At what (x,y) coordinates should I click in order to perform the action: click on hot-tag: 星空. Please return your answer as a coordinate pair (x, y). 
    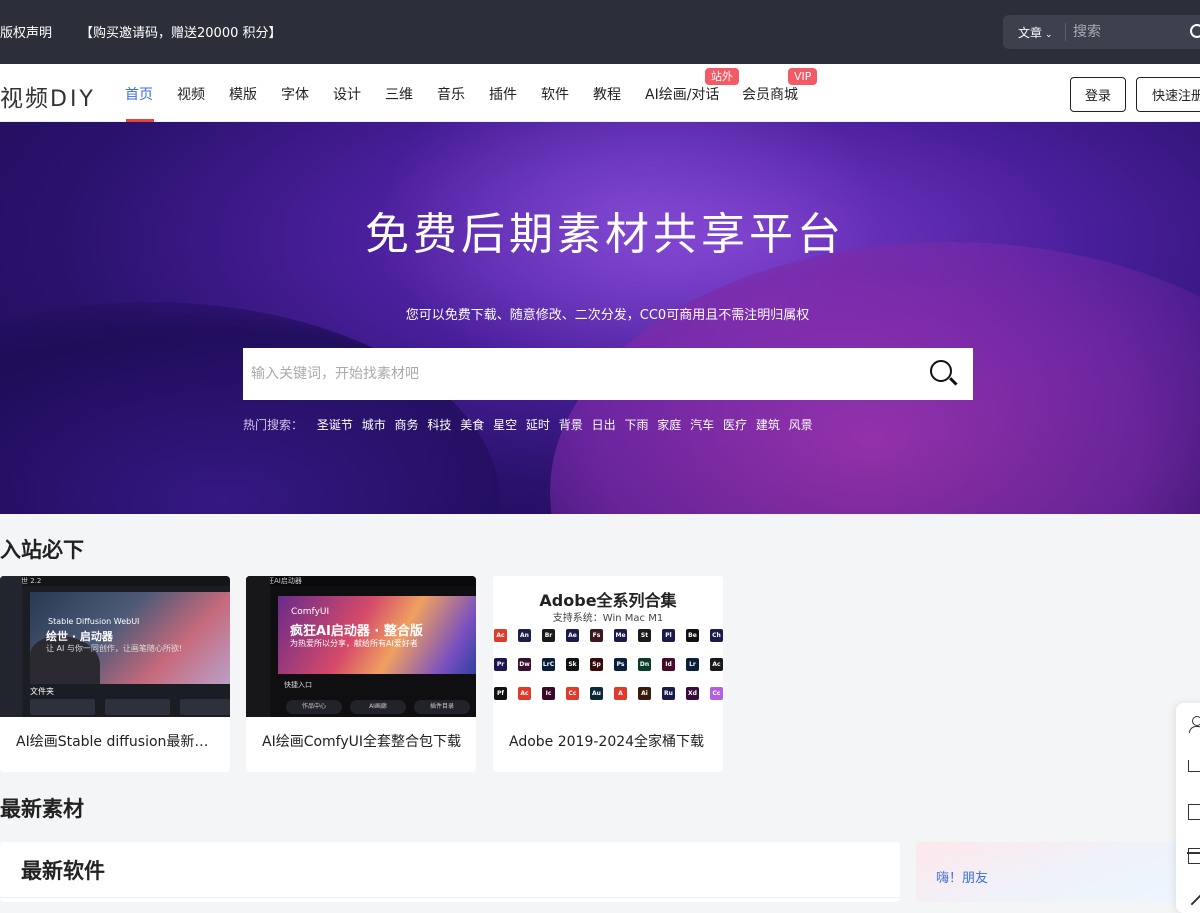
    Looking at the image, I should click on (505, 425).